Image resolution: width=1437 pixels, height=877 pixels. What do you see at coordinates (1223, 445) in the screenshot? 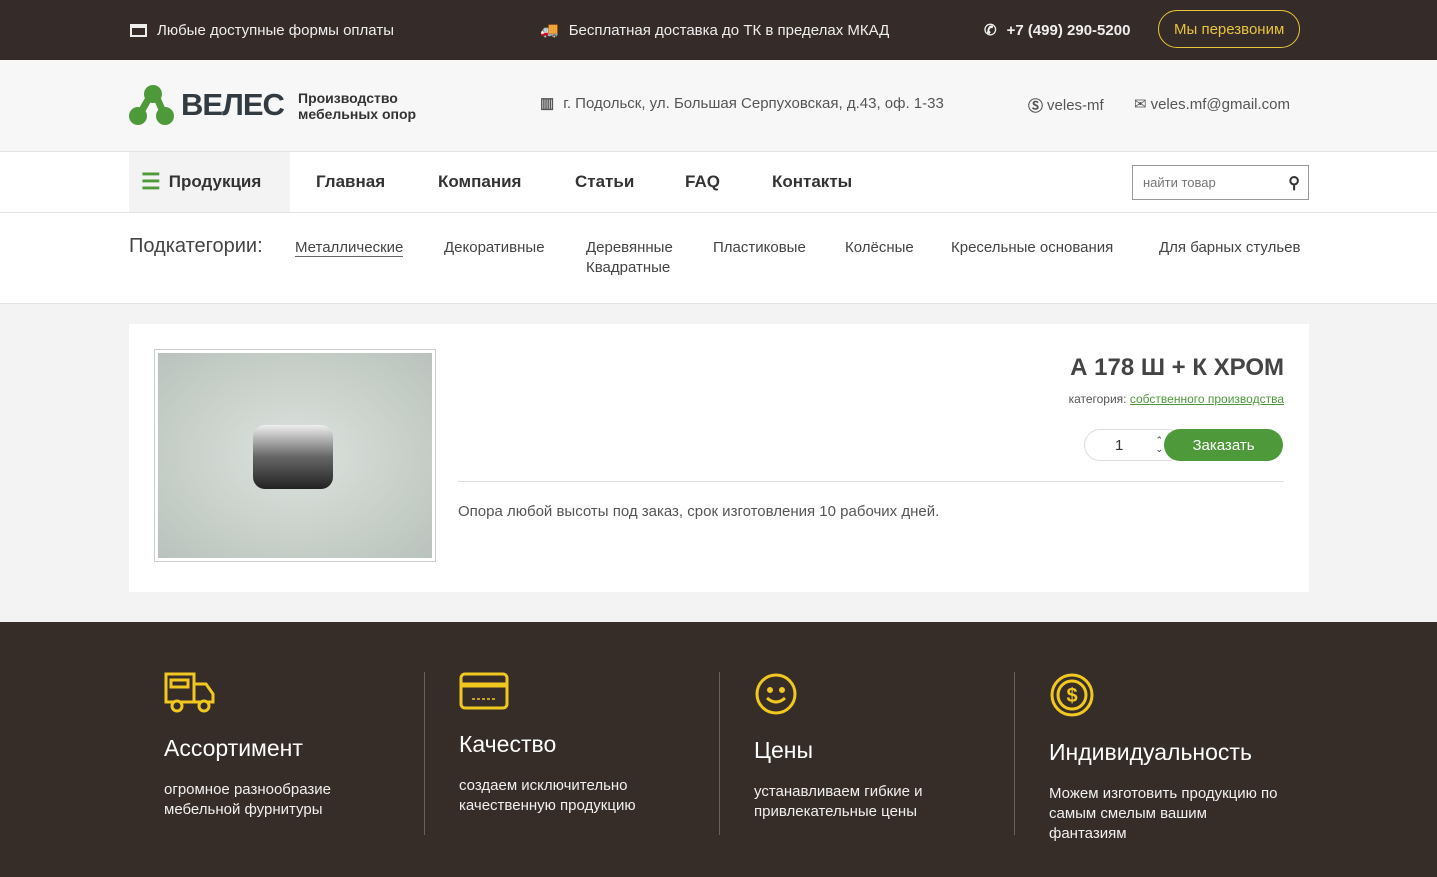
I see `order-button: Заказать` at bounding box center [1223, 445].